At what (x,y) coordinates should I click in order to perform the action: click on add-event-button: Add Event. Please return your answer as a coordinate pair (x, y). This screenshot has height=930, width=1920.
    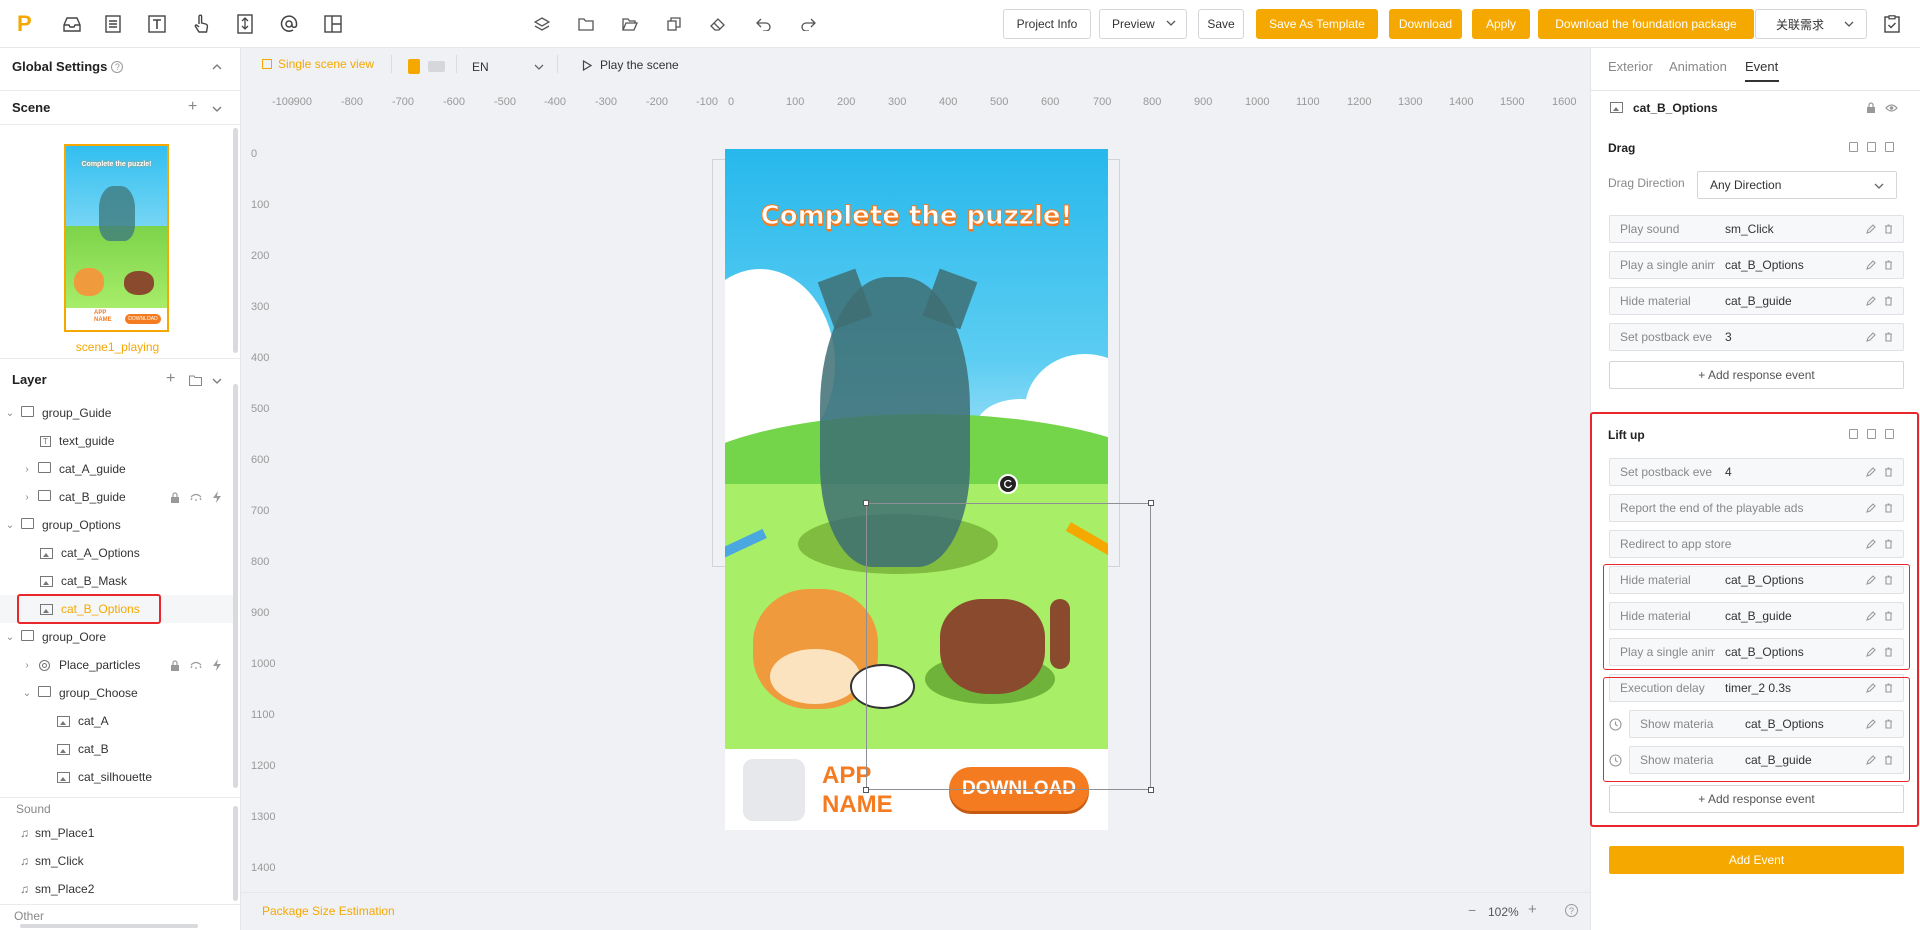
    Looking at the image, I should click on (1756, 860).